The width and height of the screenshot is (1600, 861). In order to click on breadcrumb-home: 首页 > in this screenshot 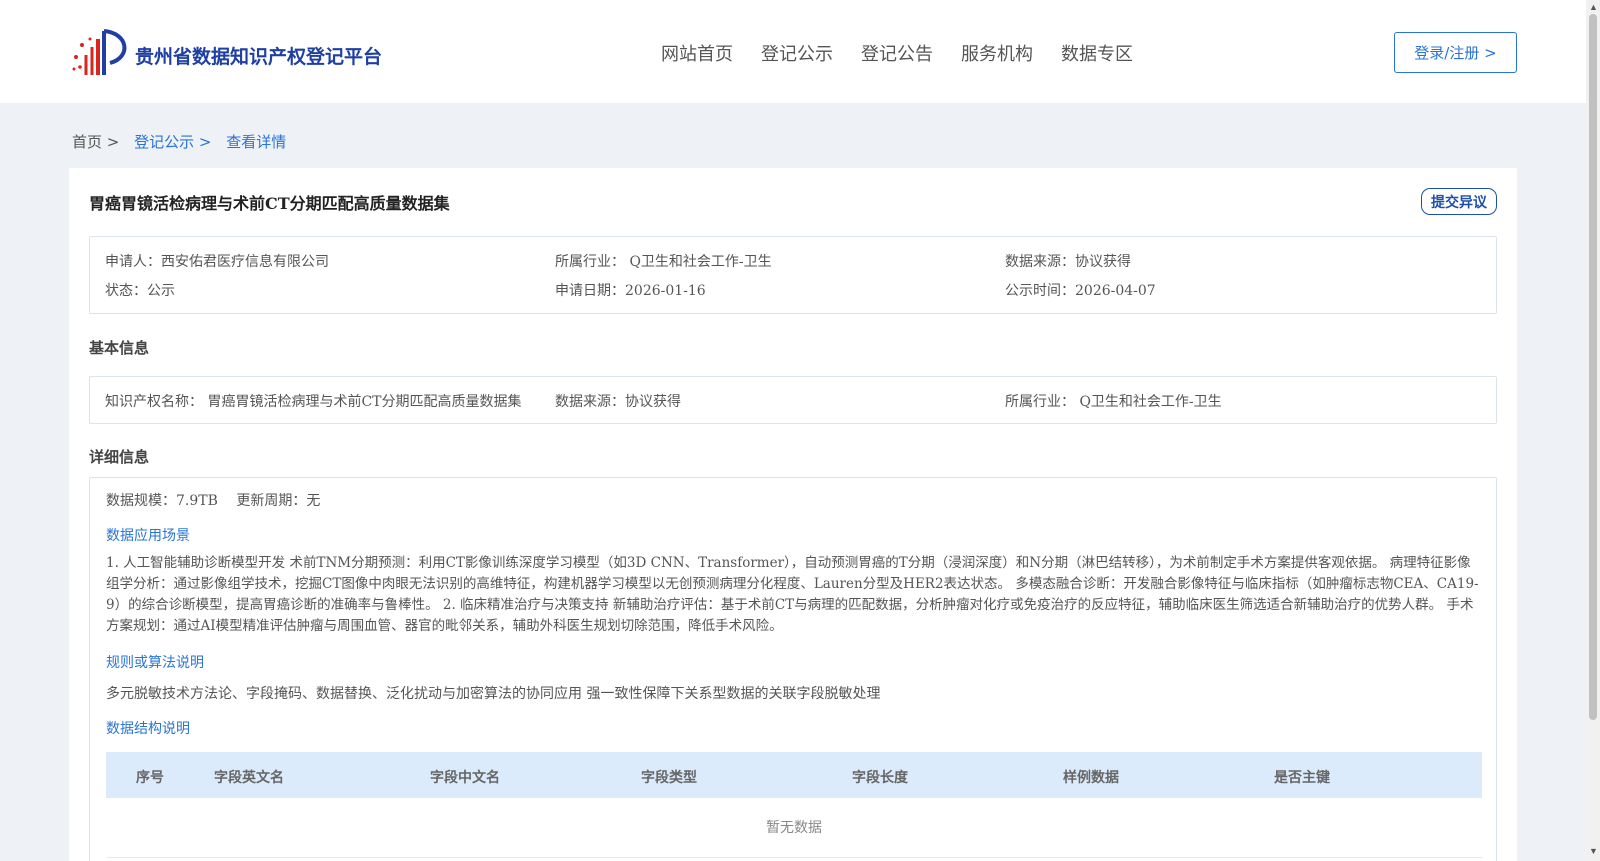, I will do `click(95, 142)`.